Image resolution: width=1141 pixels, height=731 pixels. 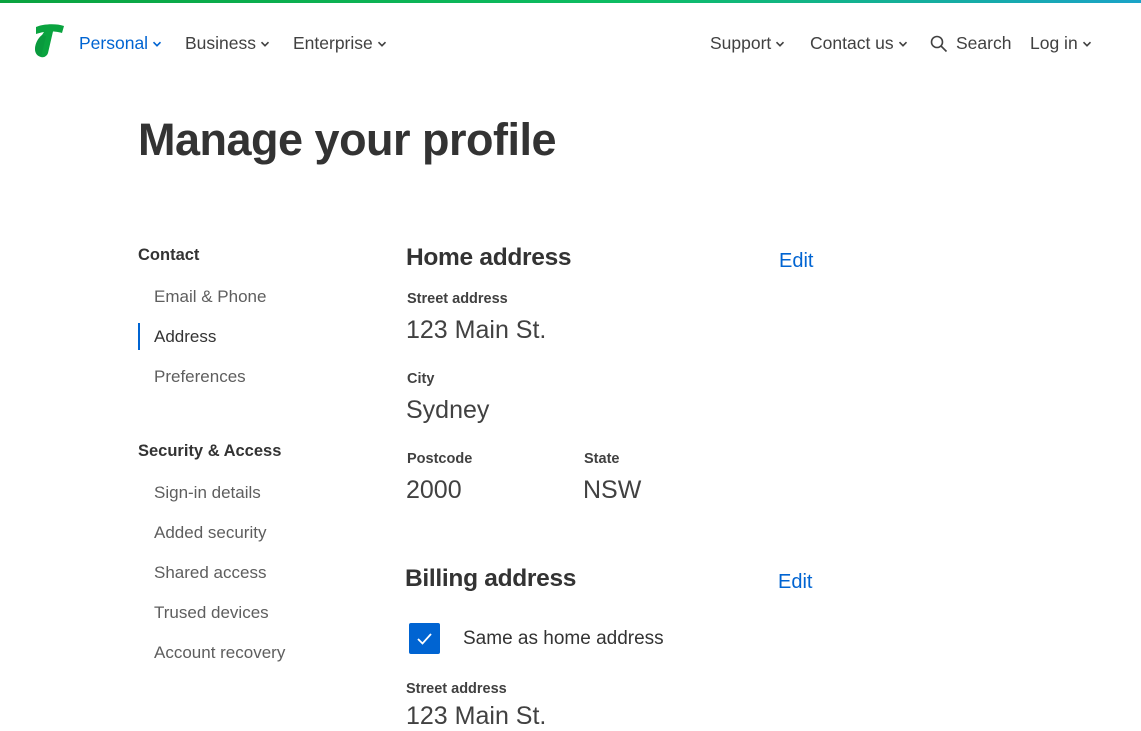 I want to click on nav-contact-us: Contact us, so click(x=859, y=43).